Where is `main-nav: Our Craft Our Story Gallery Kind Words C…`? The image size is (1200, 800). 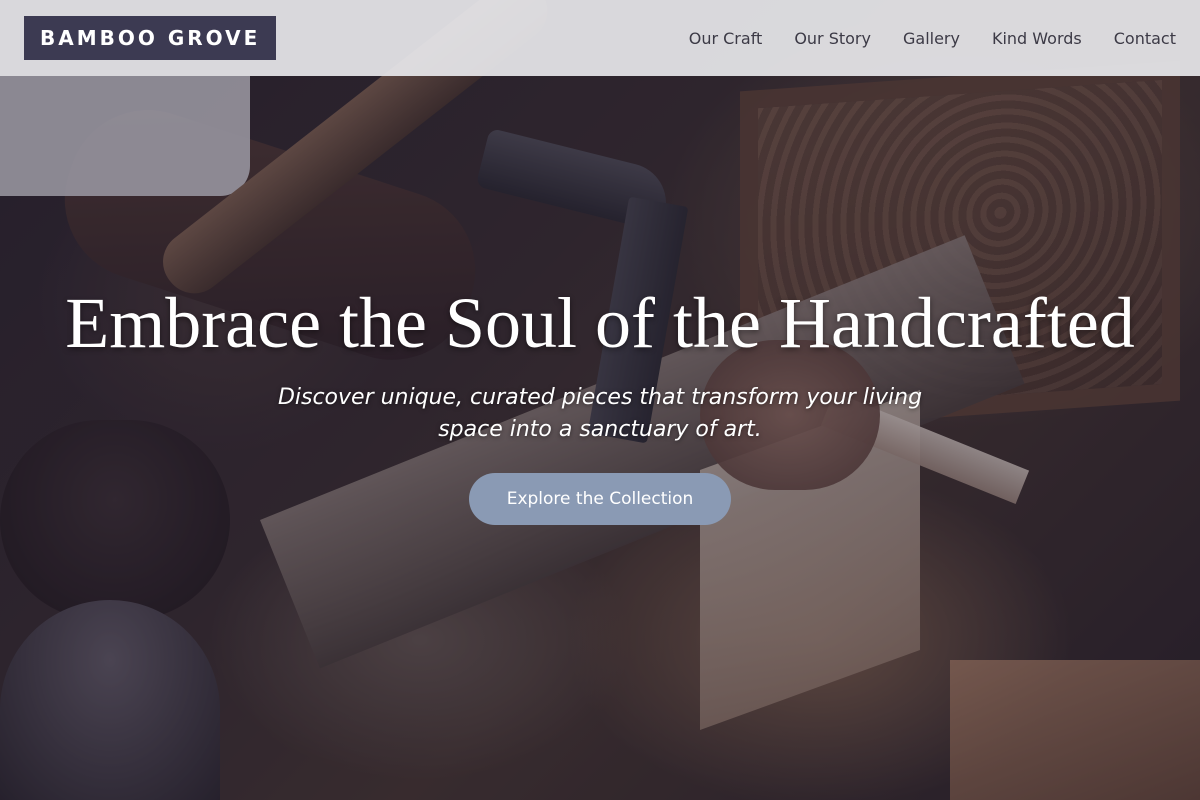 main-nav: Our Craft Our Story Gallery Kind Words C… is located at coordinates (932, 38).